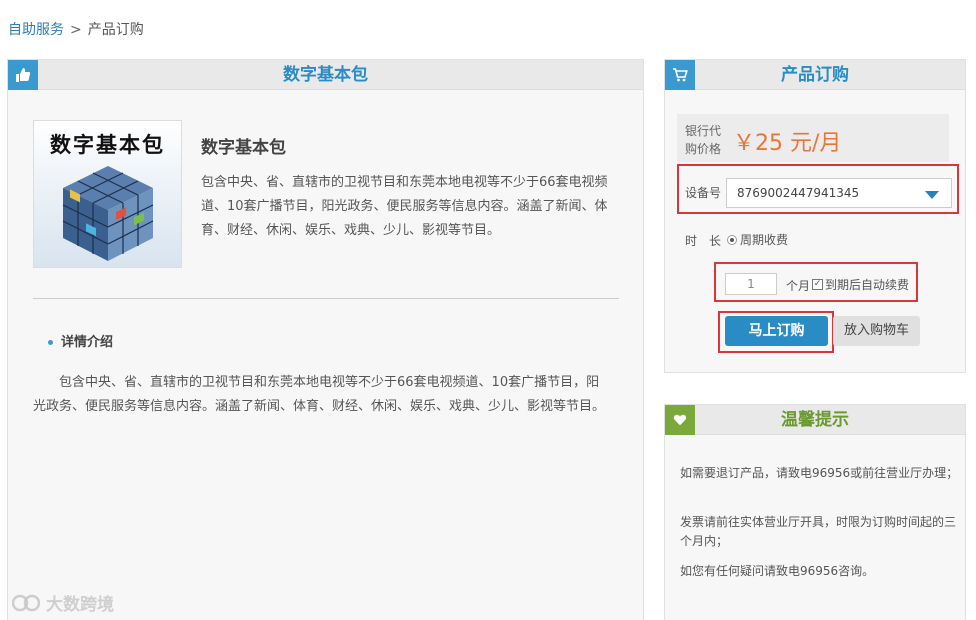  Describe the element at coordinates (776, 331) in the screenshot. I see `buy-now-button: 马上订购` at that location.